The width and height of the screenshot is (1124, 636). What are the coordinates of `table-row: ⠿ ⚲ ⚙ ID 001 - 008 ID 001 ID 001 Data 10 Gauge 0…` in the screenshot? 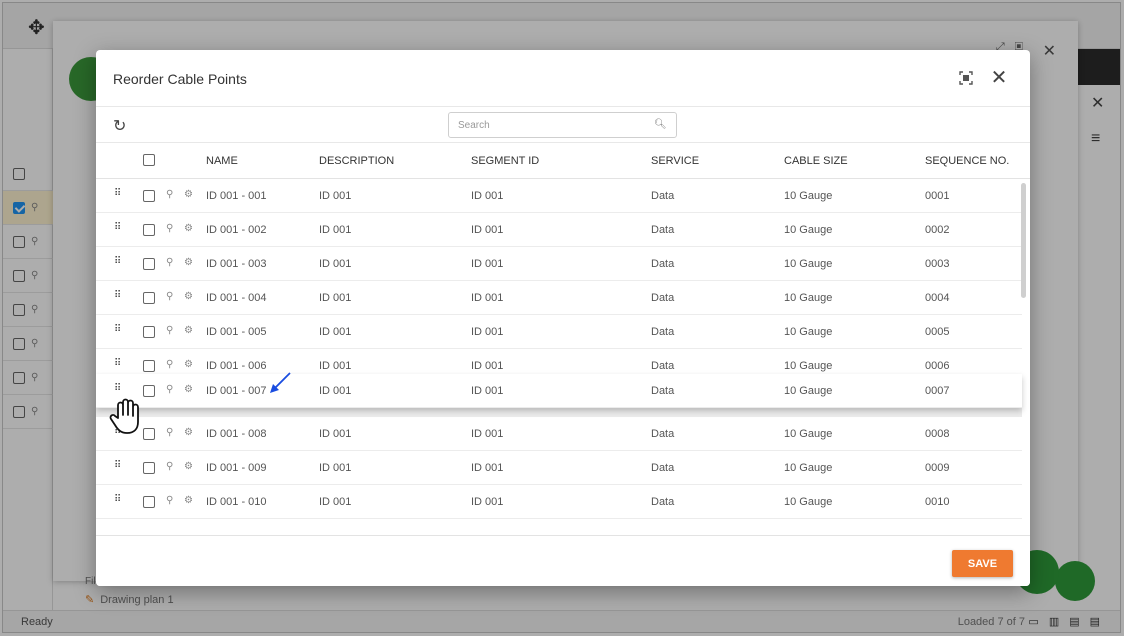 It's located at (559, 434).